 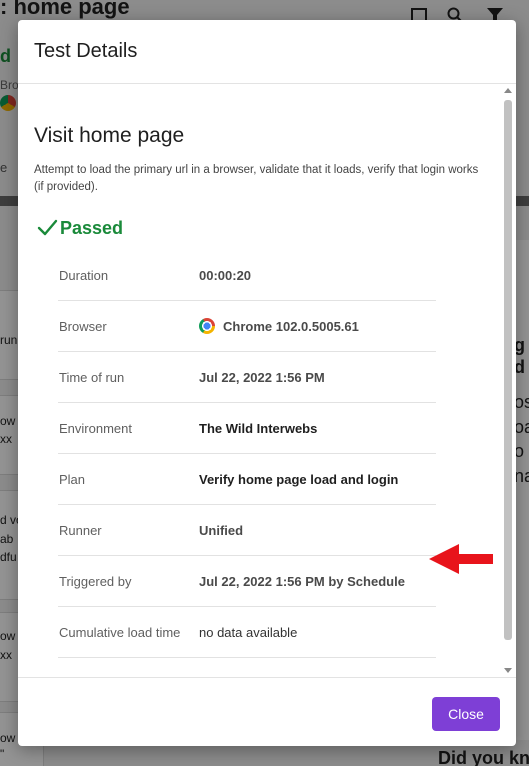 I want to click on detail-row-browser: Browser Chrome 102.0.5005.61, so click(x=247, y=326).